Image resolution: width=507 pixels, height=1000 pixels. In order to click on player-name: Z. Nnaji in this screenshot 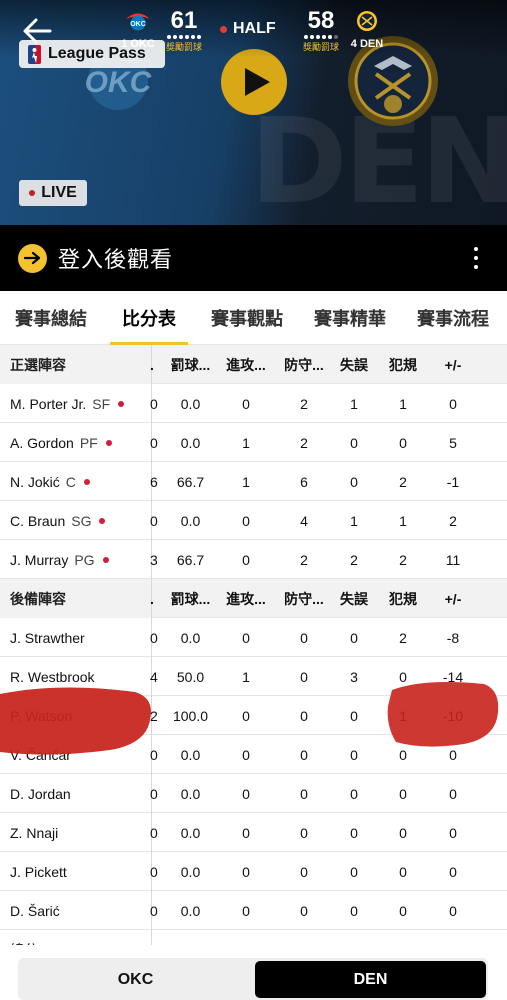, I will do `click(34, 833)`.